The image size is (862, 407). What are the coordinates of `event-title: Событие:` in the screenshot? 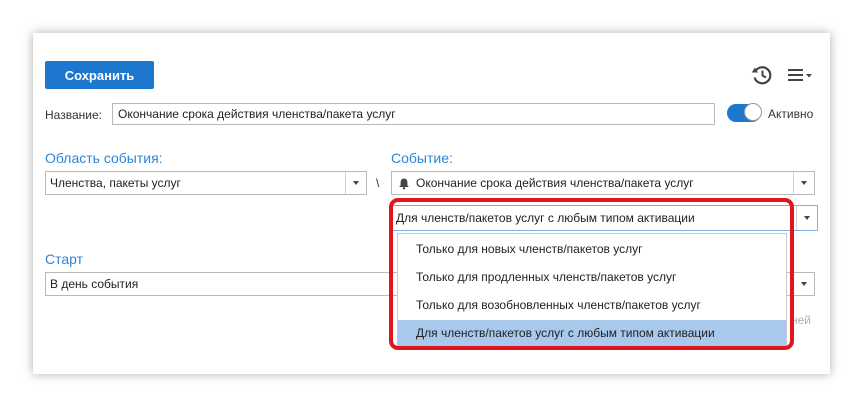 It's located at (422, 158).